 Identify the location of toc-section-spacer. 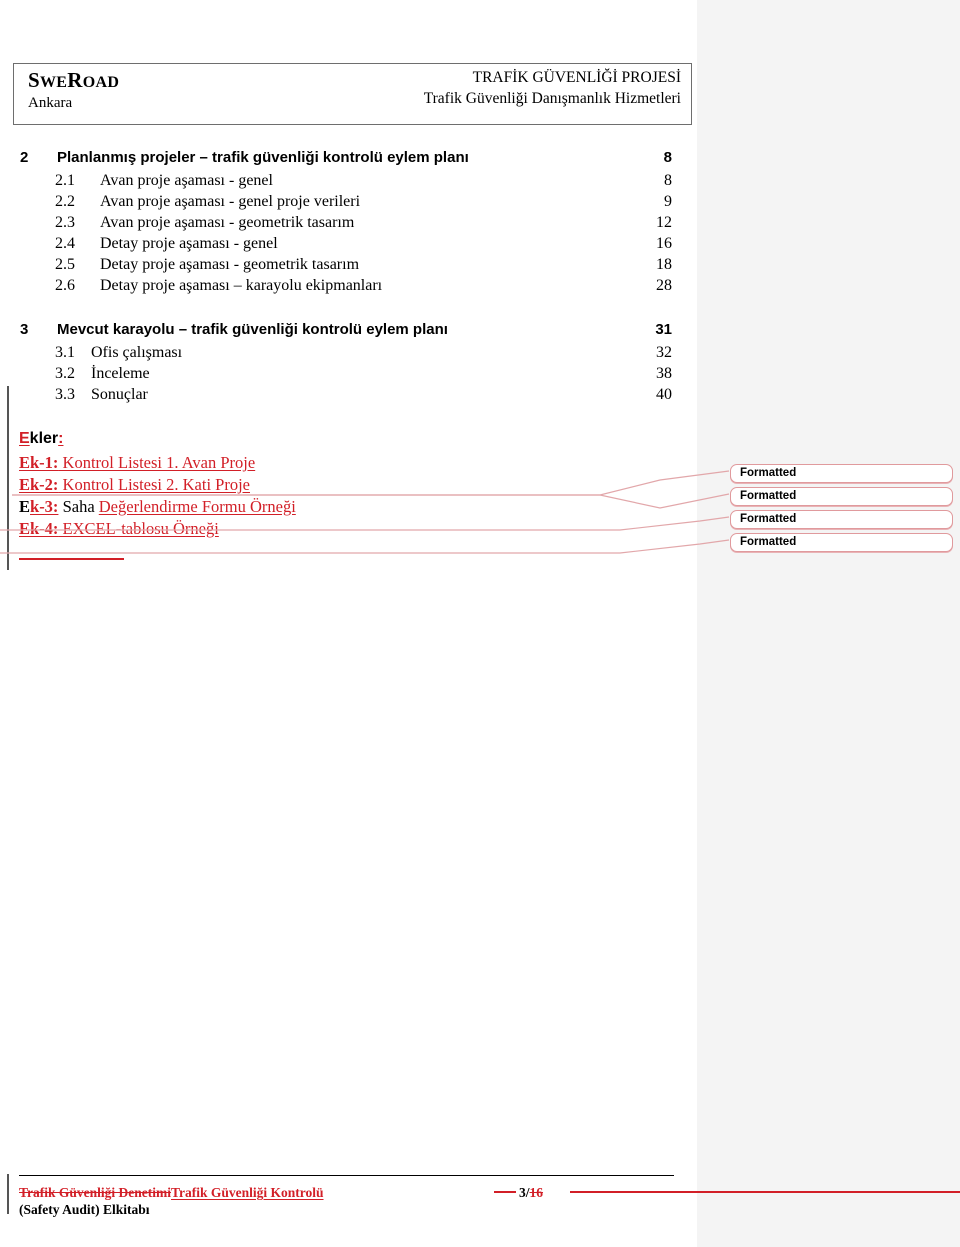
(348, 307).